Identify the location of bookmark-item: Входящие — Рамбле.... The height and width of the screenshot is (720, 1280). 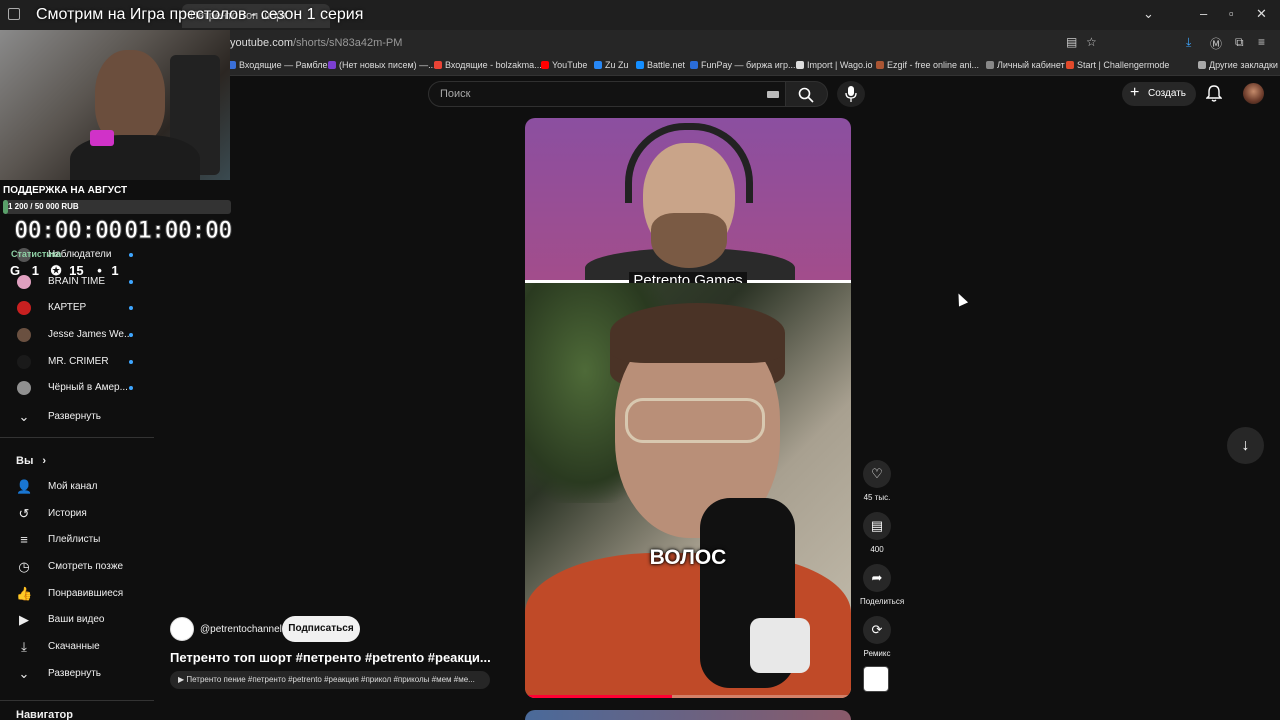
(281, 65).